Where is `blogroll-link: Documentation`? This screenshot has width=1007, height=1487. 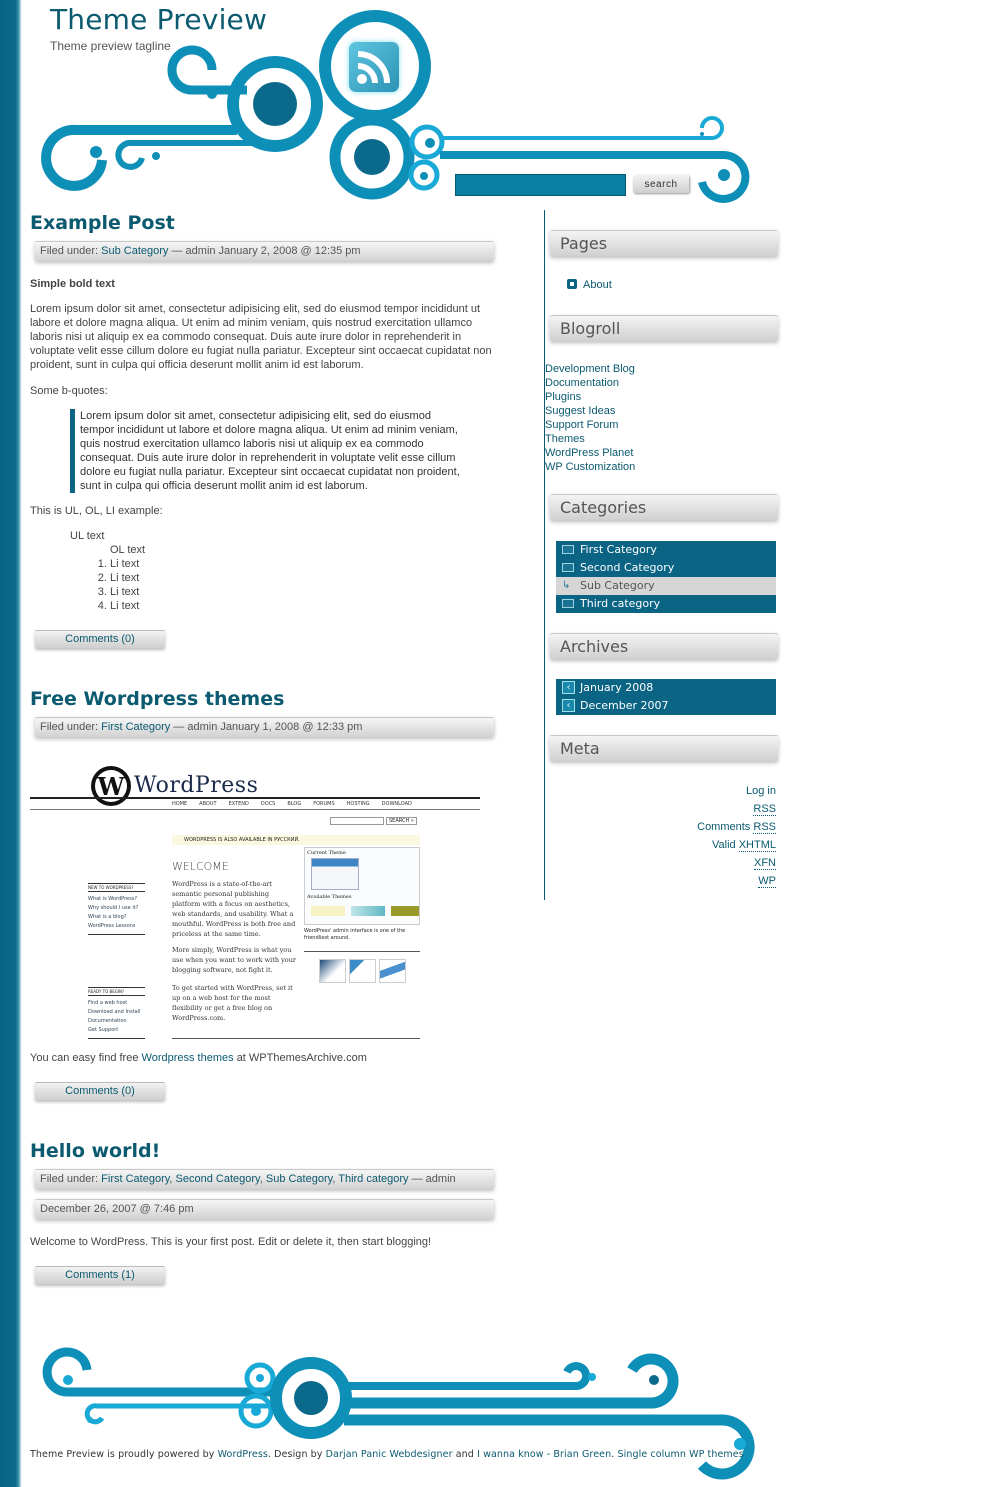
blogroll-link: Documentation is located at coordinates (590, 383).